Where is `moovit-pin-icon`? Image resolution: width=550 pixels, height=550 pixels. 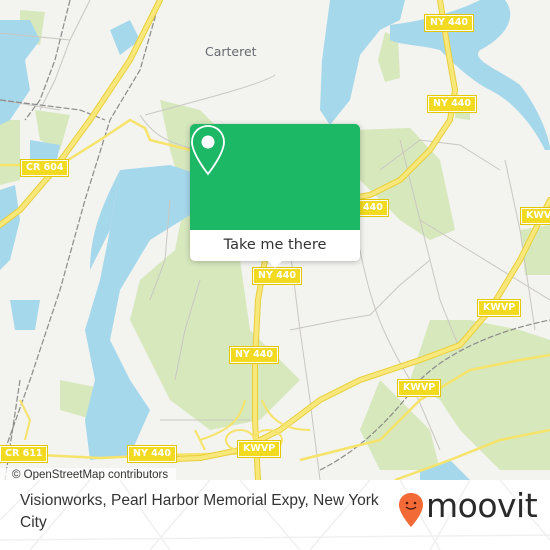 moovit-pin-icon is located at coordinates (411, 510).